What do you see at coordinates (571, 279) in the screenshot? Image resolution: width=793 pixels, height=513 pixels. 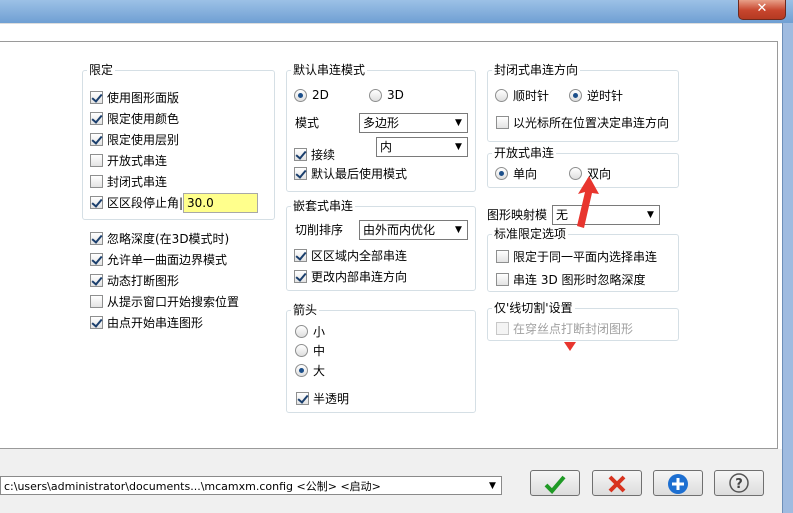 I see `checkbox-ignore-3d-depth: 串连 3D 图形时忽略深度` at bounding box center [571, 279].